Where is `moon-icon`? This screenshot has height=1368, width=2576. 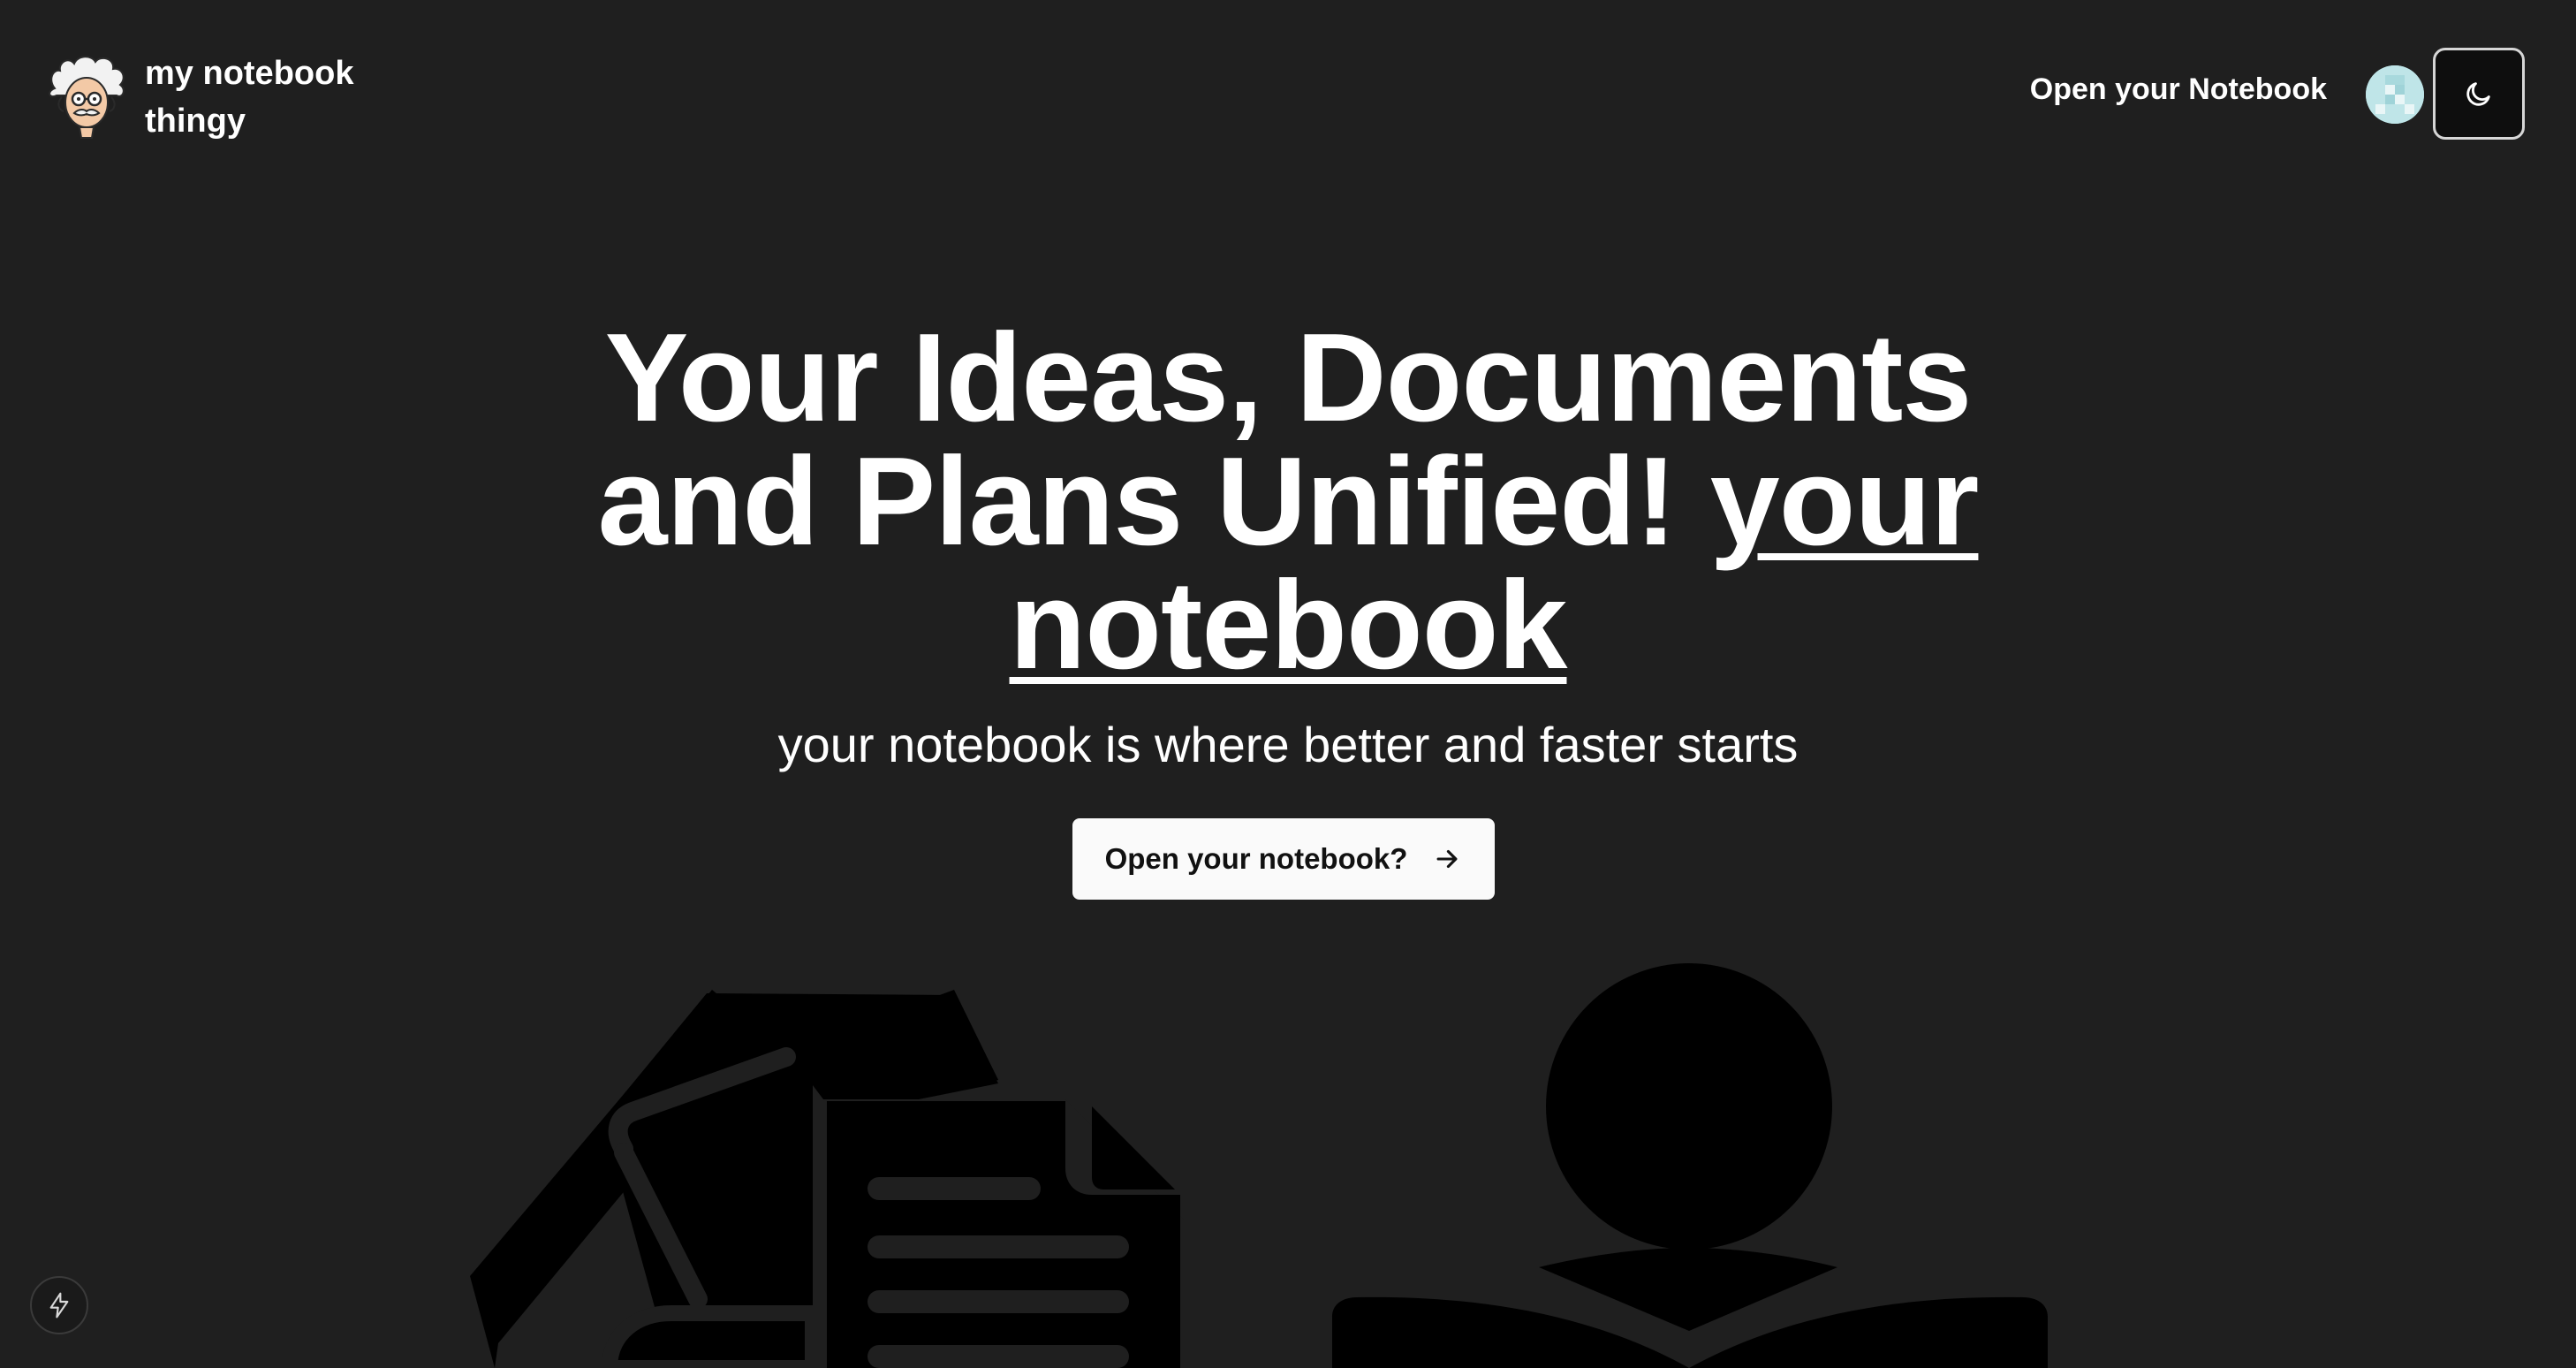
moon-icon is located at coordinates (2478, 94).